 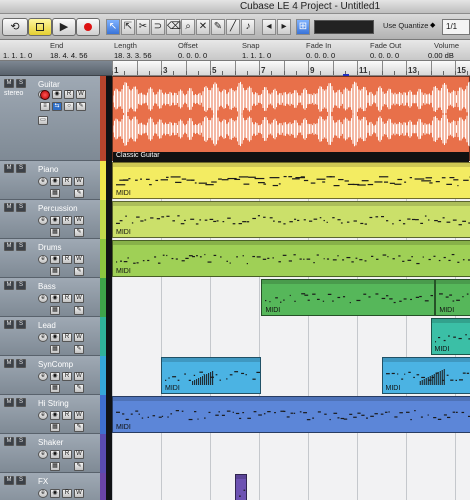 I want to click on track-header-piano: M S Piano e ◉ R W ▦ ✎, so click(x=50, y=180).